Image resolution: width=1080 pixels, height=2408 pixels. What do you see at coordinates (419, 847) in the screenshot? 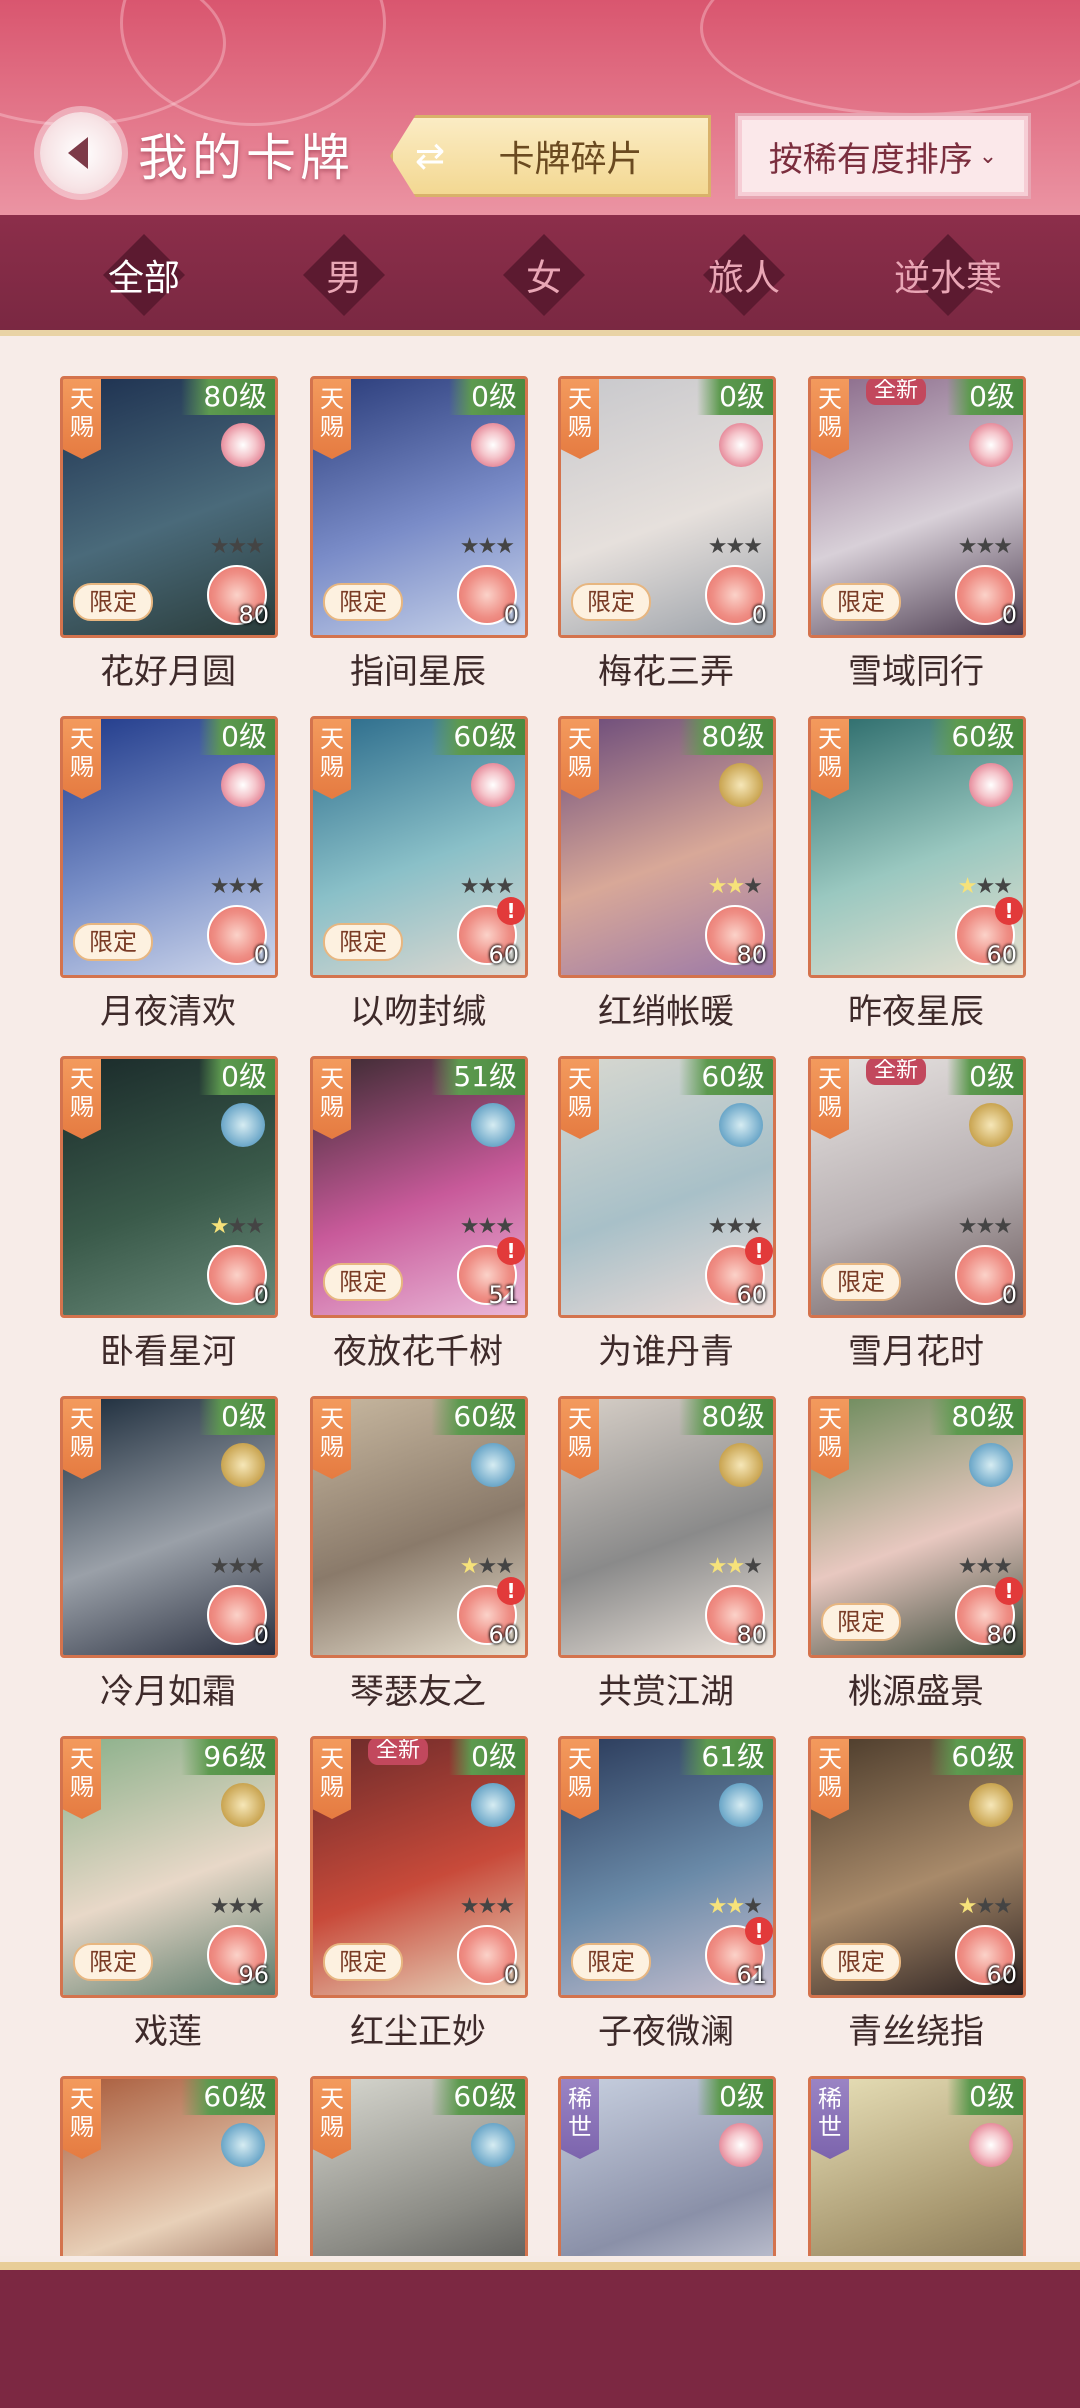
I see `card-item: 天赐 60级 ★★★ 限定! 60` at bounding box center [419, 847].